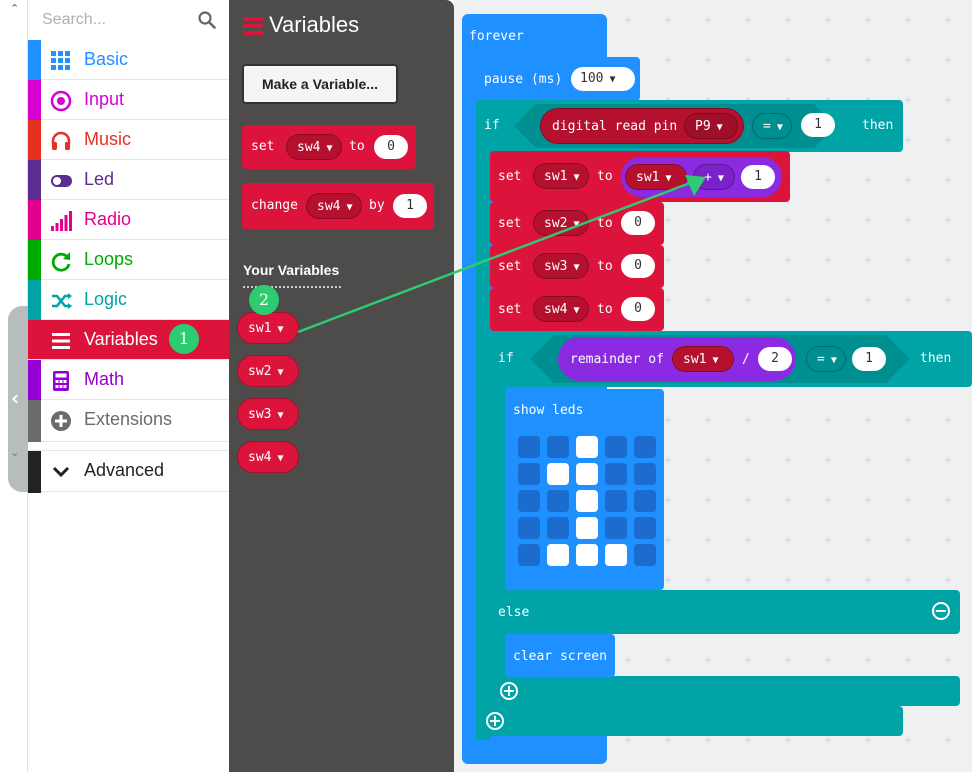  Describe the element at coordinates (128, 140) in the screenshot. I see `category-music: Music` at that location.